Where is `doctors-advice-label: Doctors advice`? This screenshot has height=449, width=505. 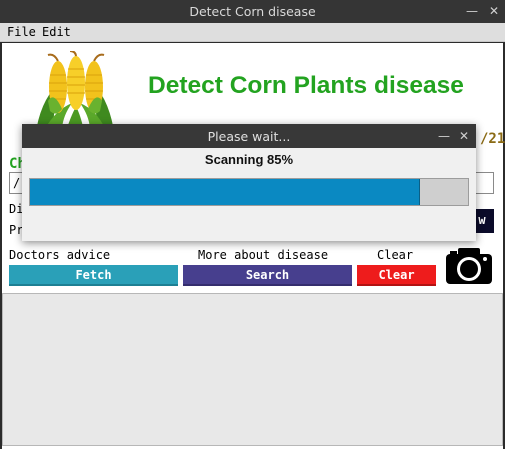 doctors-advice-label: Doctors advice is located at coordinates (60, 255).